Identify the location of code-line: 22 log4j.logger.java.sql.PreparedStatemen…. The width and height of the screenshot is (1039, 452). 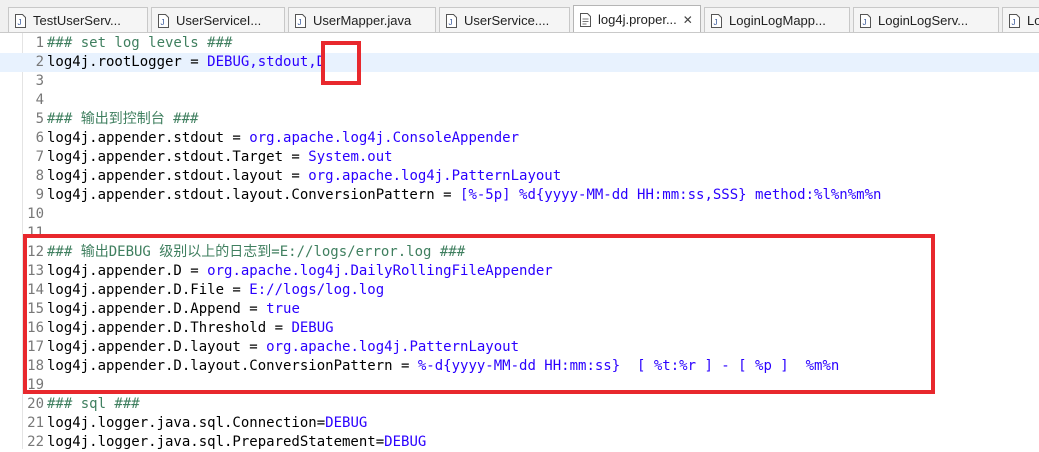
(519, 442).